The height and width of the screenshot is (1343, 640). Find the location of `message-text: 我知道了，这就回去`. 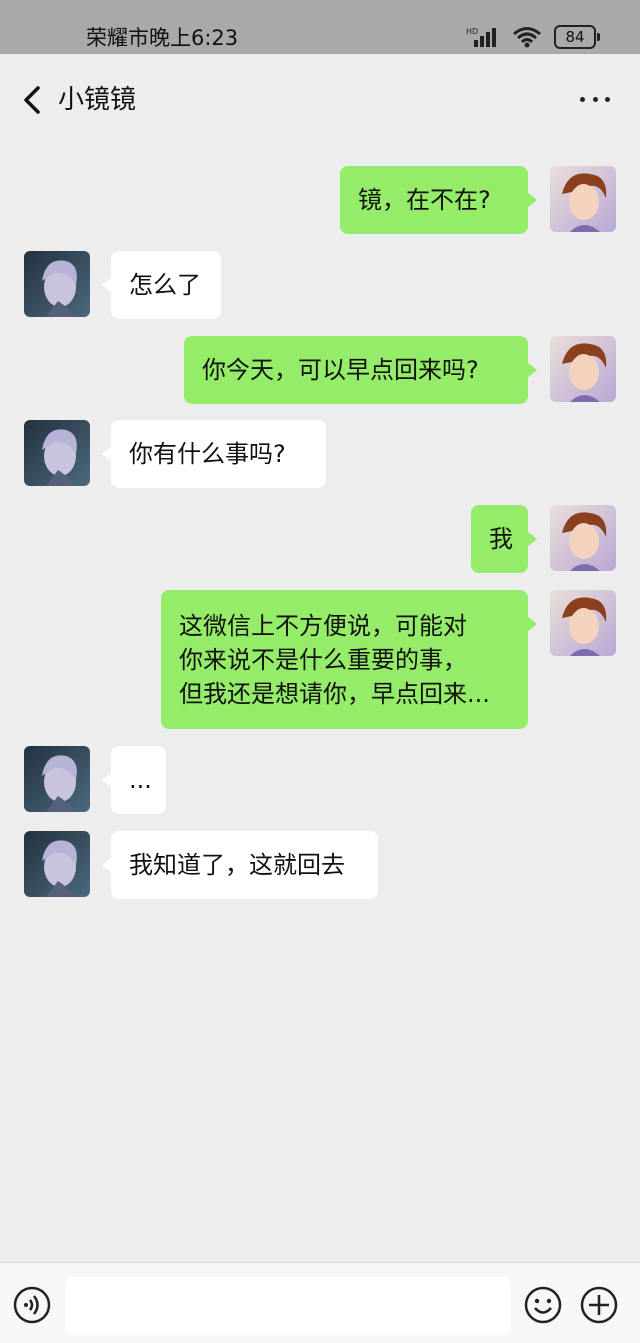

message-text: 我知道了，这就回去 is located at coordinates (237, 865).